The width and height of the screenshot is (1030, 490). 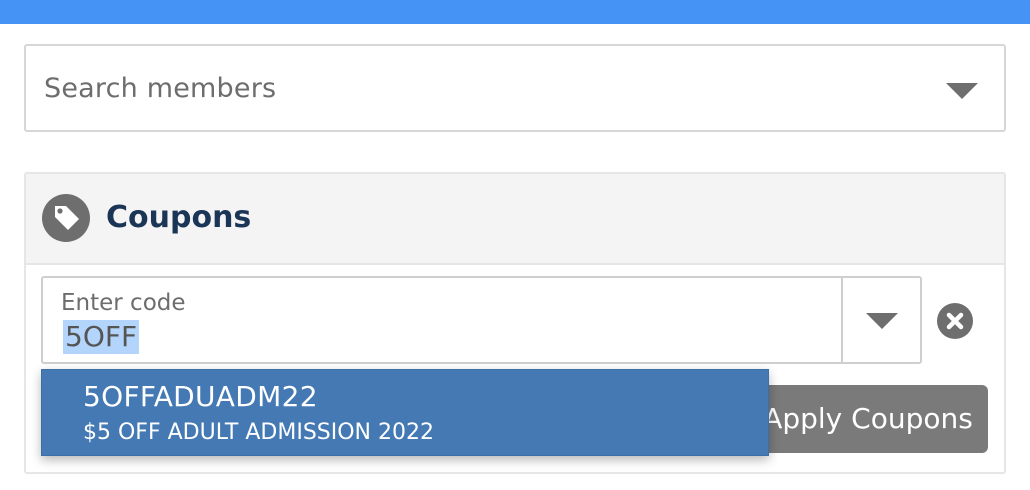 What do you see at coordinates (160, 88) in the screenshot?
I see `search-placeholder: Search members` at bounding box center [160, 88].